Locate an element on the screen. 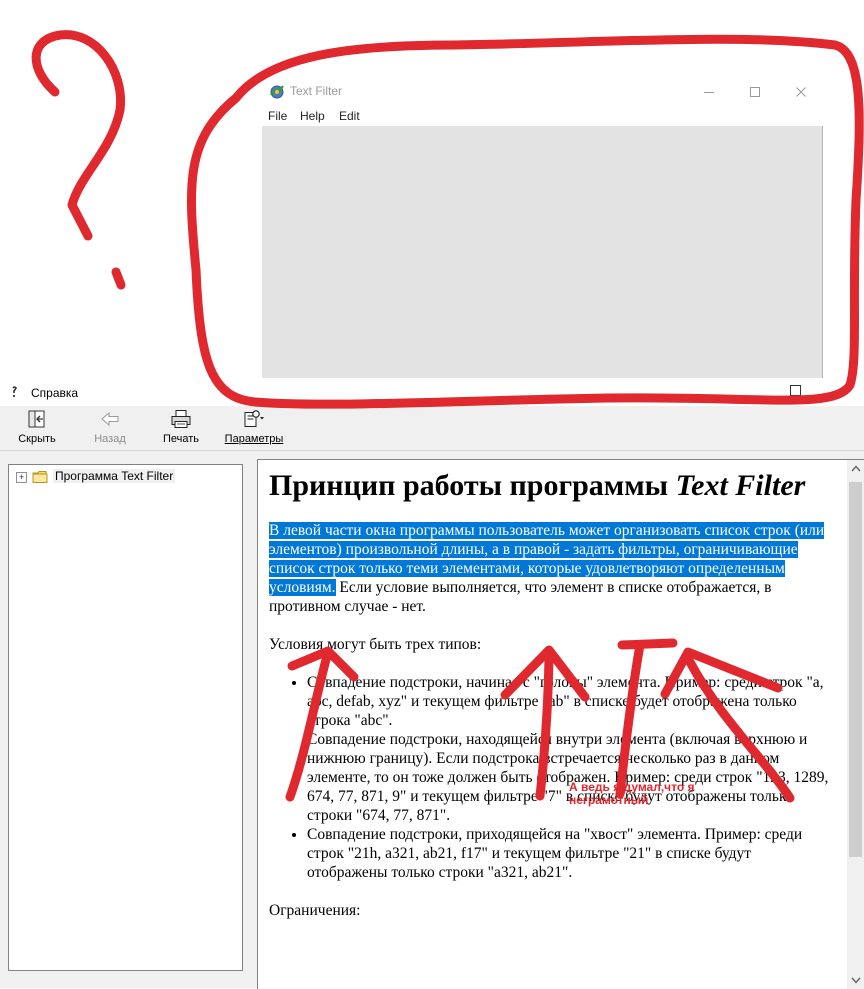  limitations-heading: Ограничения: is located at coordinates (315, 910).